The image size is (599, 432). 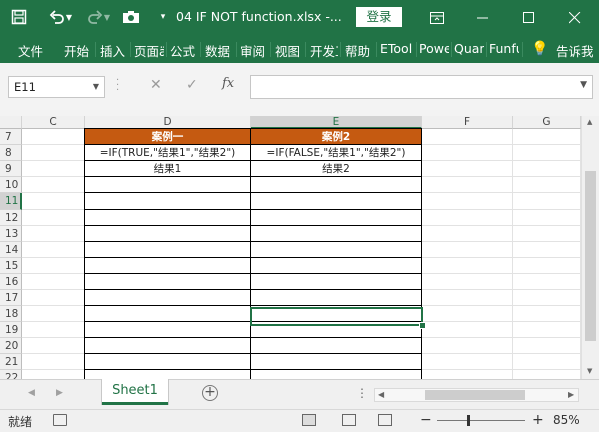 I want to click on row-header-16: 16, so click(x=11, y=282).